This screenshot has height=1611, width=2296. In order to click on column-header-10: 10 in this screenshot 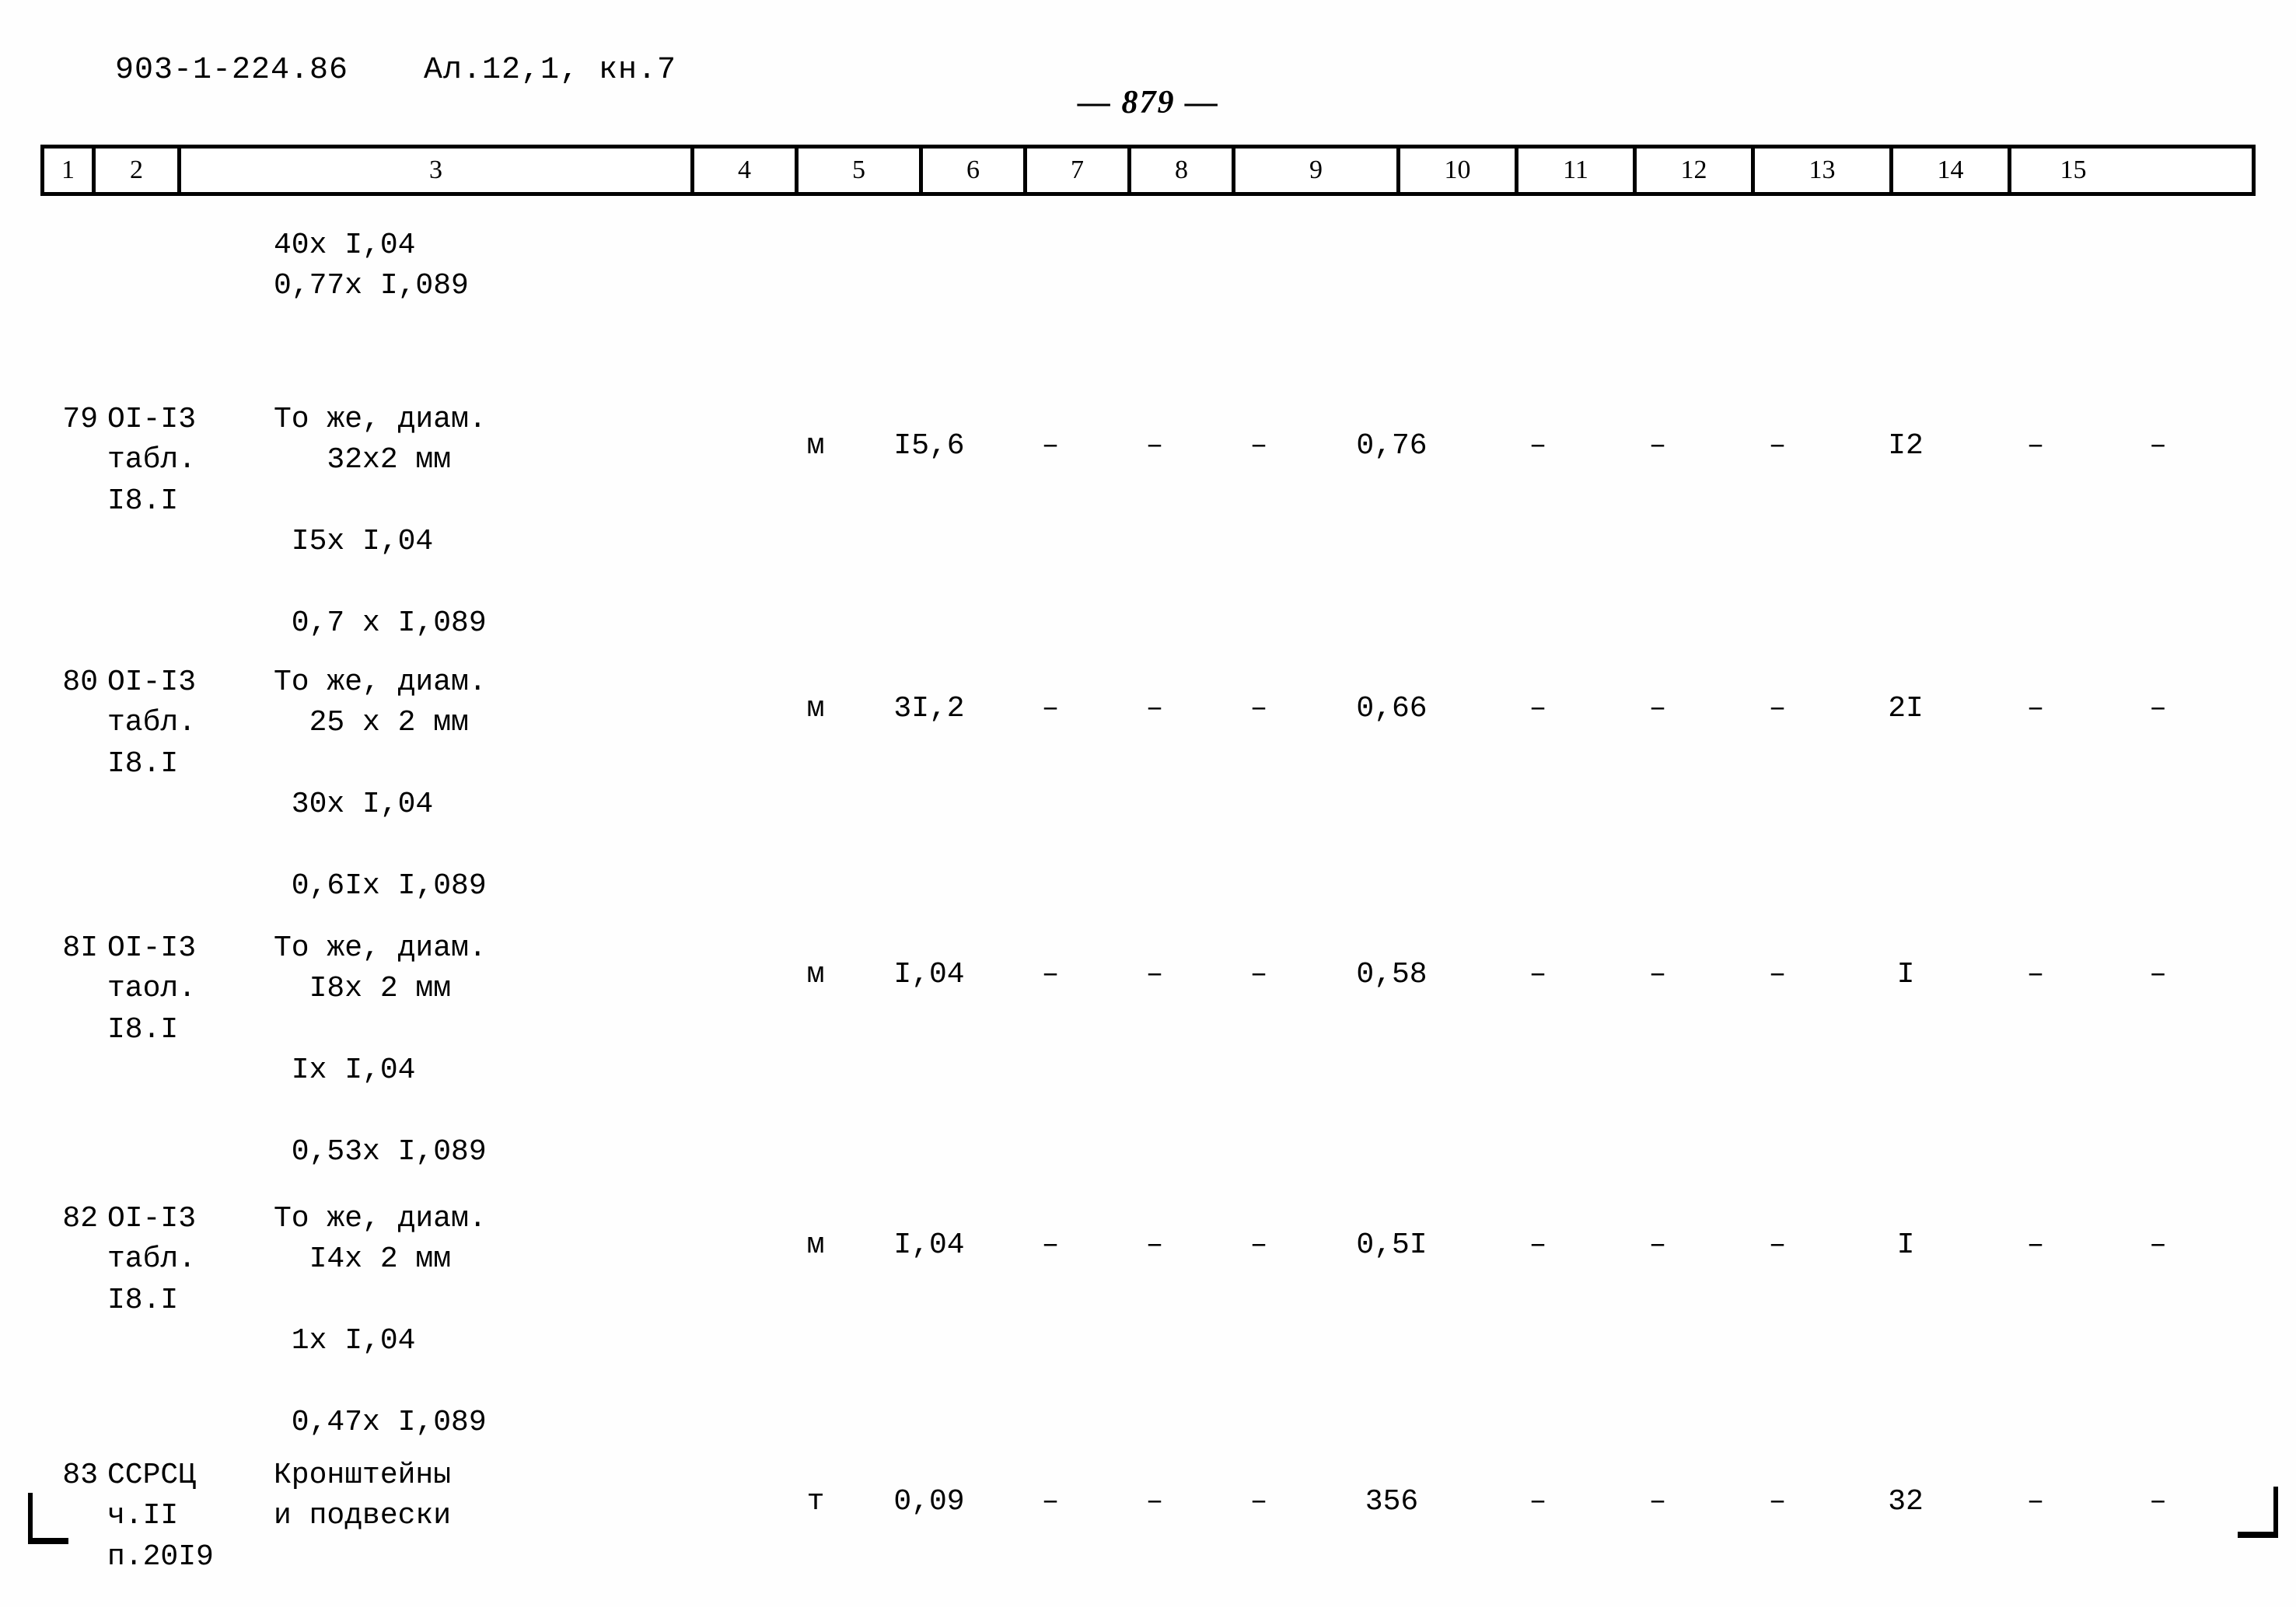, I will do `click(1459, 170)`.